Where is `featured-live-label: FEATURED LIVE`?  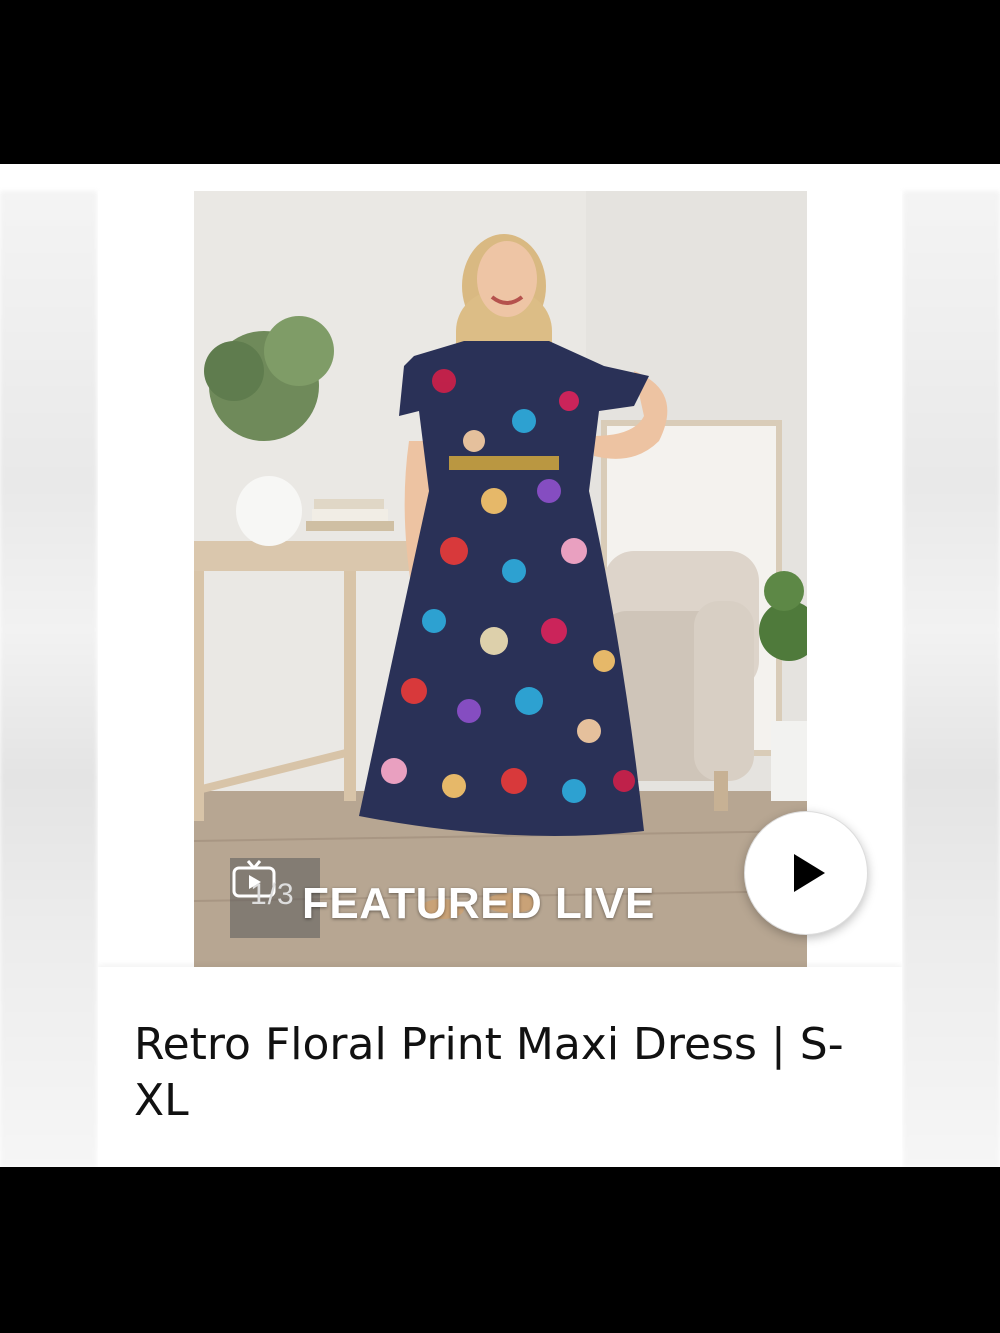 featured-live-label: FEATURED LIVE is located at coordinates (478, 903).